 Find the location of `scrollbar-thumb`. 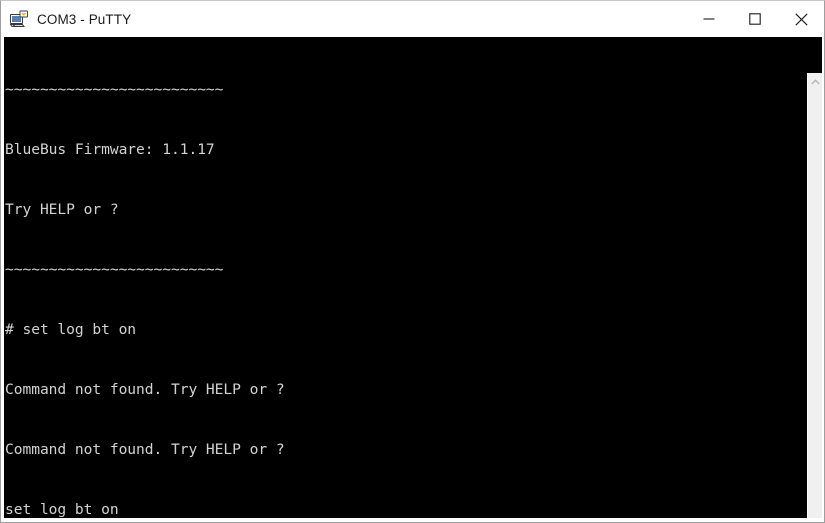

scrollbar-thumb is located at coordinates (815, 304).